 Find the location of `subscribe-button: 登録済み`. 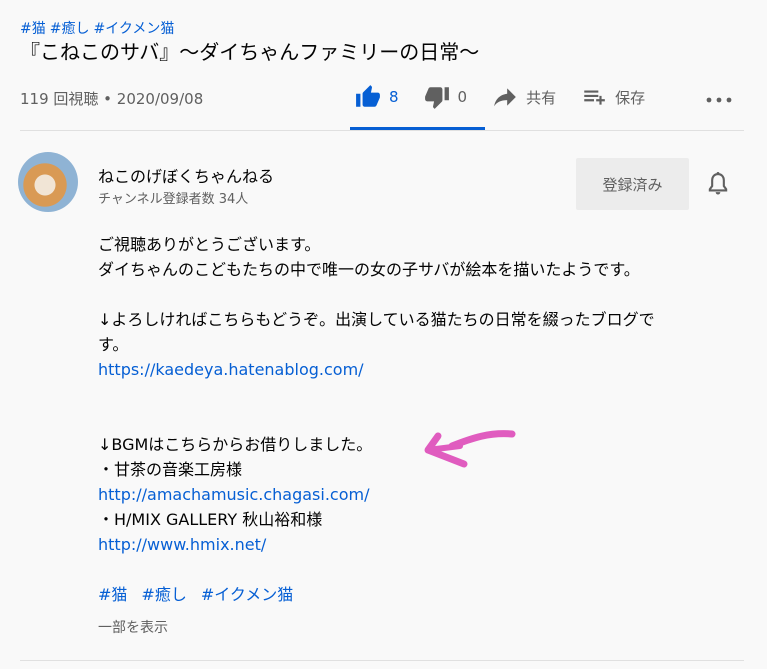

subscribe-button: 登録済み is located at coordinates (632, 184).